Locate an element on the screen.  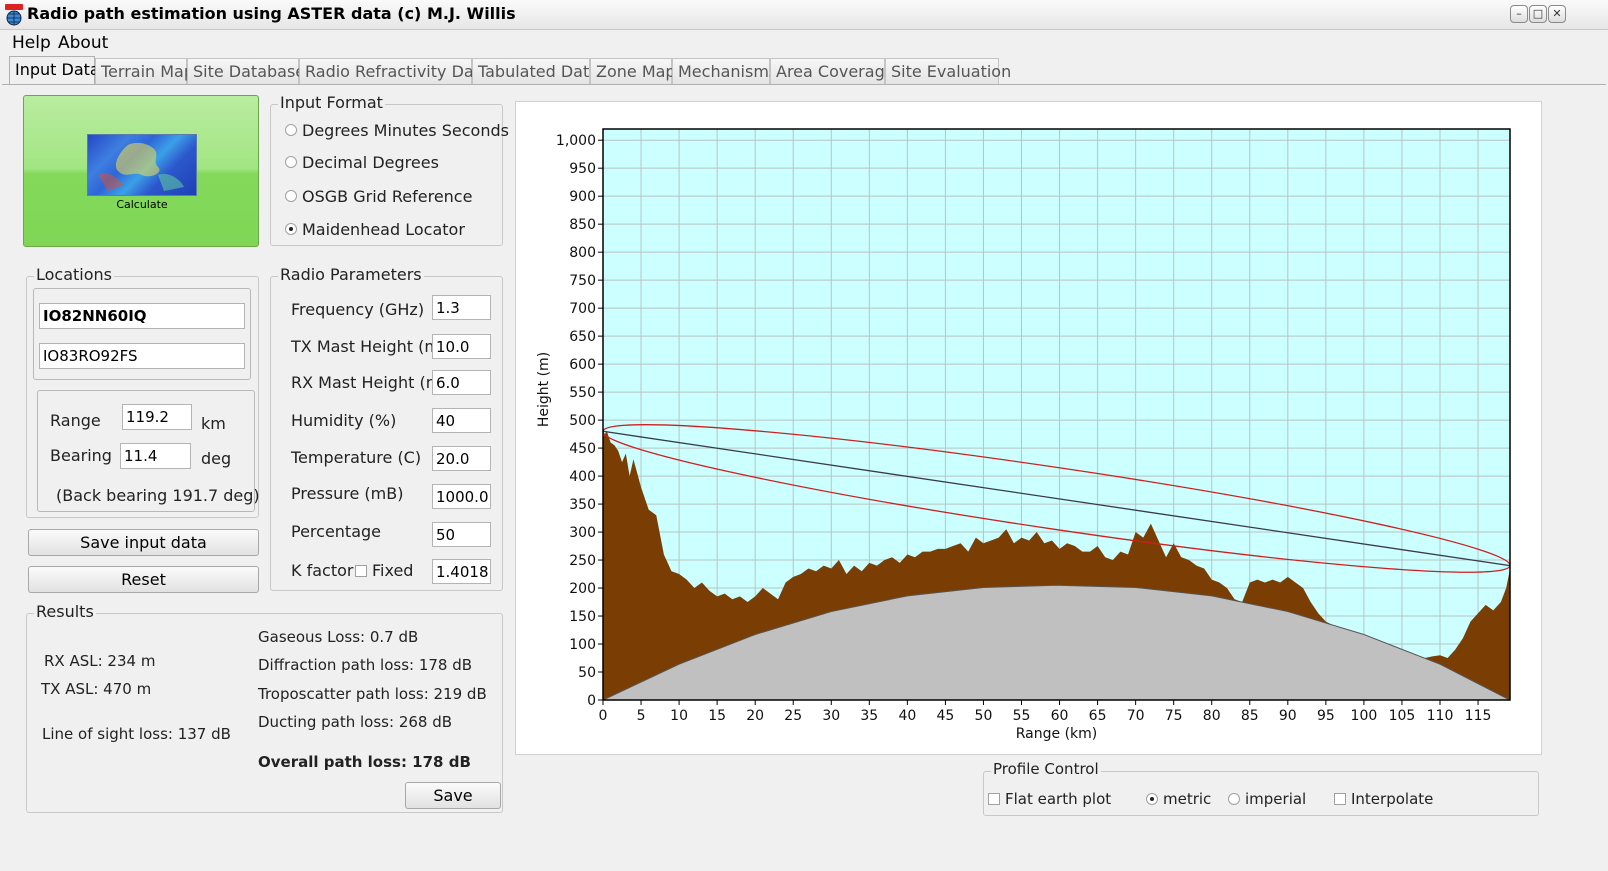
radio-dms is located at coordinates (291, 130).